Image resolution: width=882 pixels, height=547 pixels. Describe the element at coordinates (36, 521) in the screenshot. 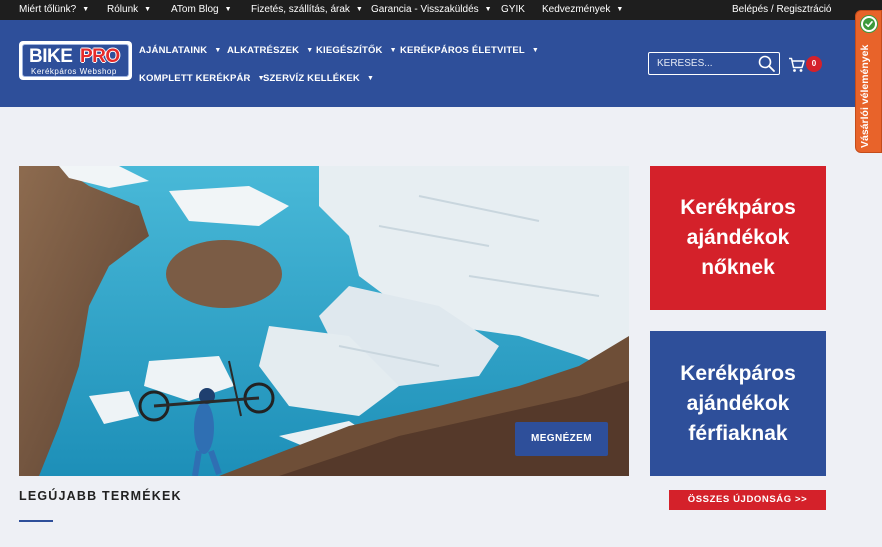

I see `section-title-underline` at that location.